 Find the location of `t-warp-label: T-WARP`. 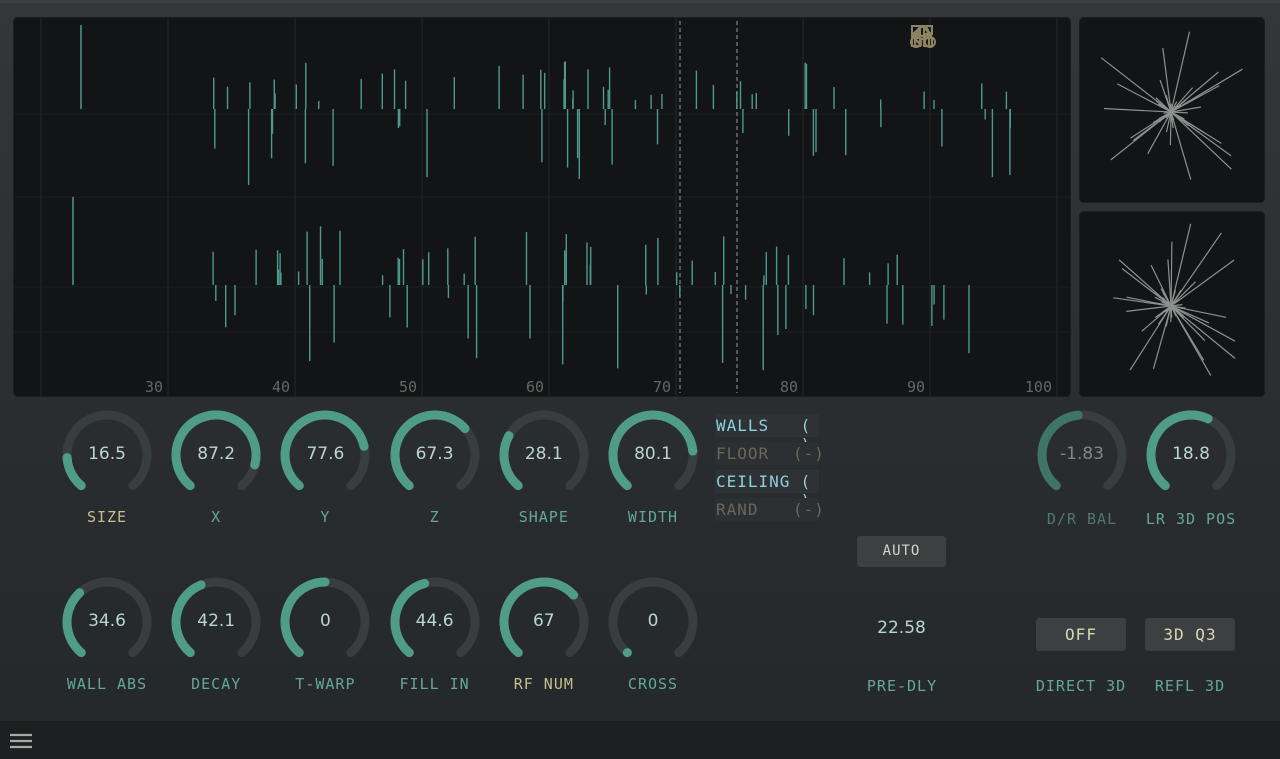

t-warp-label: T-WARP is located at coordinates (325, 684).